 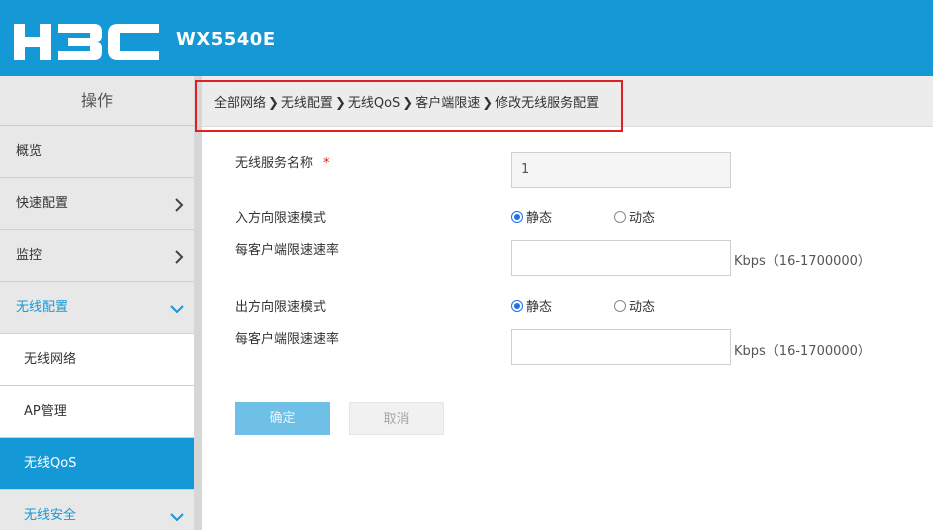 What do you see at coordinates (50, 463) in the screenshot?
I see `sidebar-subitem-label: 无线QoS` at bounding box center [50, 463].